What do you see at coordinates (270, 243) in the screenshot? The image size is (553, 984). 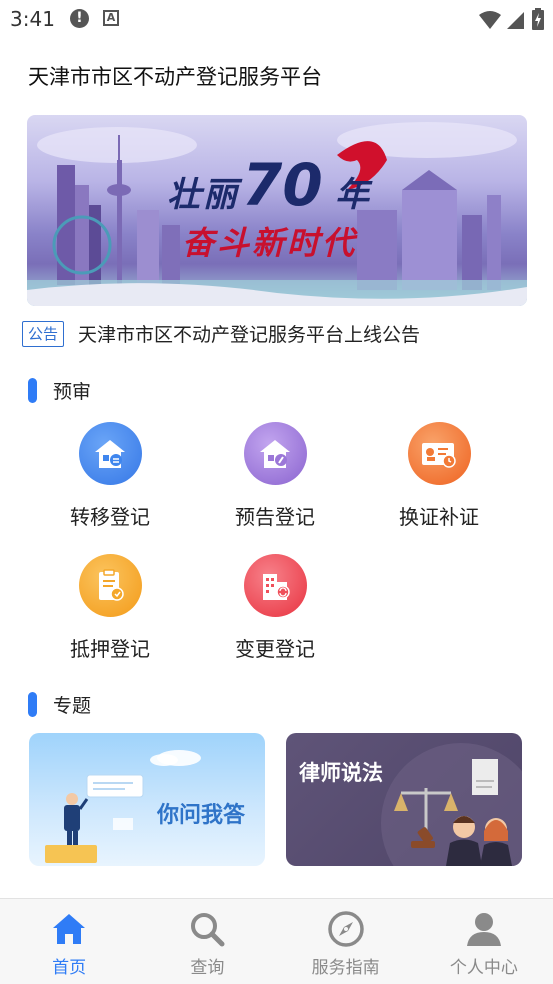 I see `banner-subheadline: 奋斗新时代` at bounding box center [270, 243].